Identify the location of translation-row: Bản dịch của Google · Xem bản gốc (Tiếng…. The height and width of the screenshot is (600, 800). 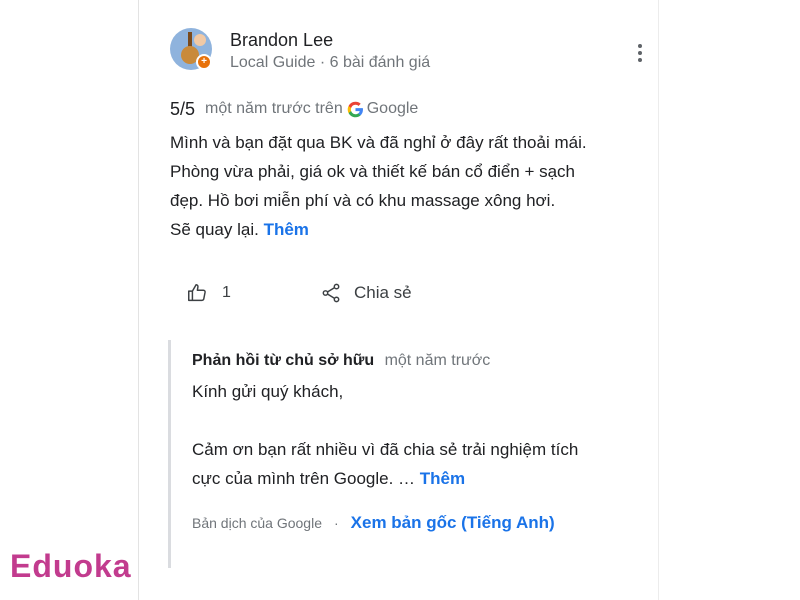
(373, 523).